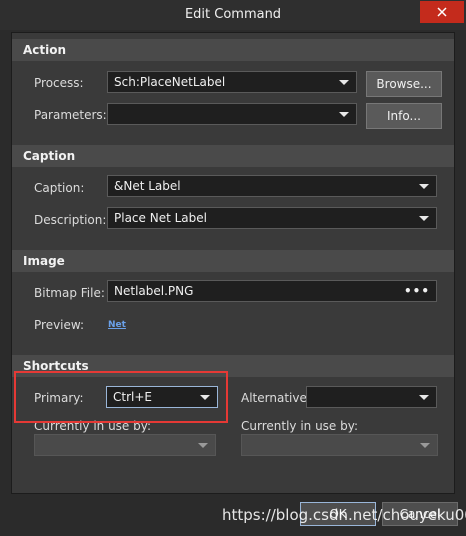 The image size is (466, 536). What do you see at coordinates (147, 186) in the screenshot?
I see `caption-value: &Net Label` at bounding box center [147, 186].